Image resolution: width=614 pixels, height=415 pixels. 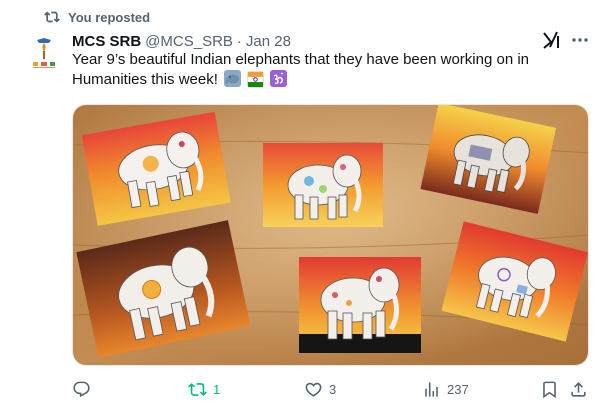 I want to click on grok-button, so click(x=551, y=40).